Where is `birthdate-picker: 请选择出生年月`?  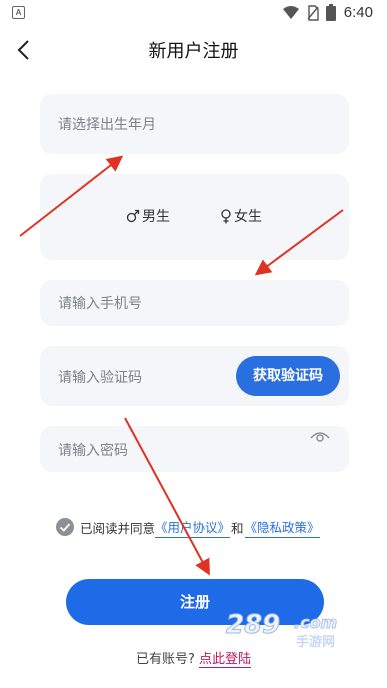
birthdate-picker: 请选择出生年月 is located at coordinates (194, 124).